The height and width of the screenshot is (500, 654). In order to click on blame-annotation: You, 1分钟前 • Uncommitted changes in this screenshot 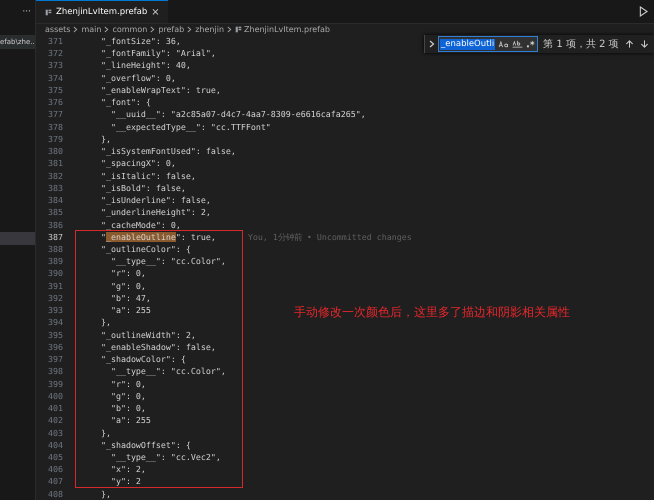, I will do `click(330, 236)`.